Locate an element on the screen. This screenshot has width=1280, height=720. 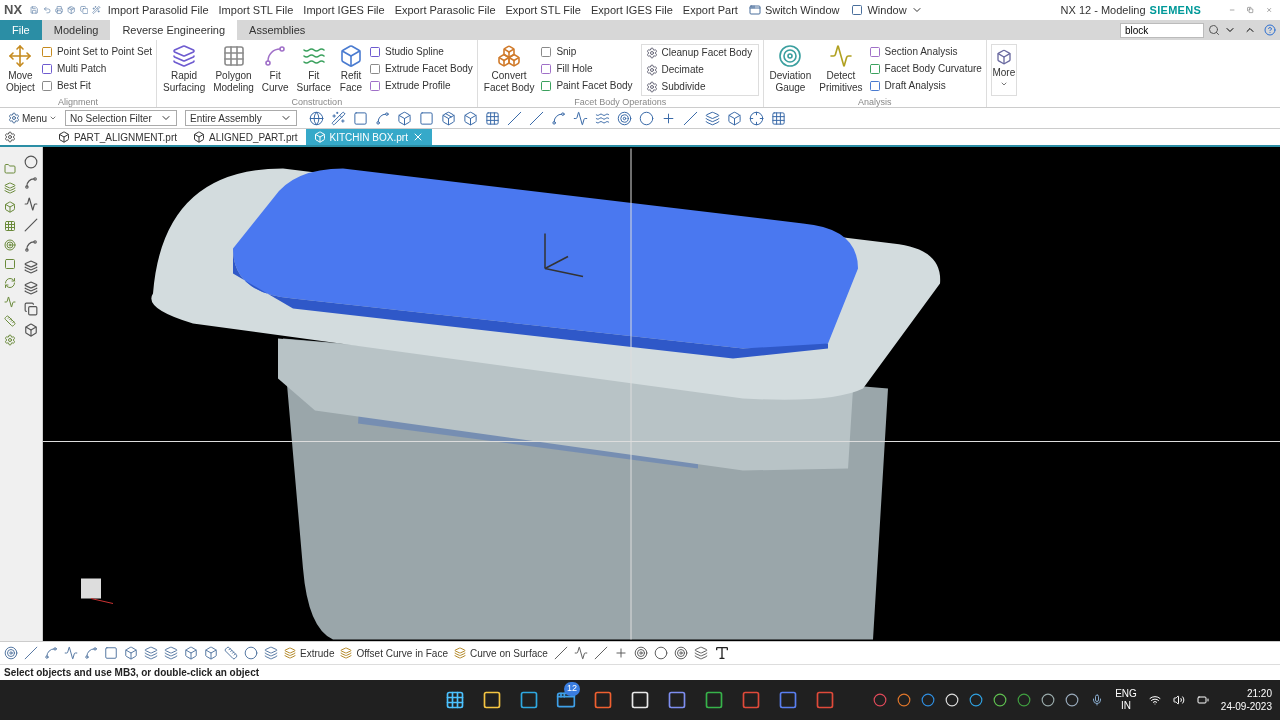
gallery-item: Subdivide is located at coordinates (699, 86).